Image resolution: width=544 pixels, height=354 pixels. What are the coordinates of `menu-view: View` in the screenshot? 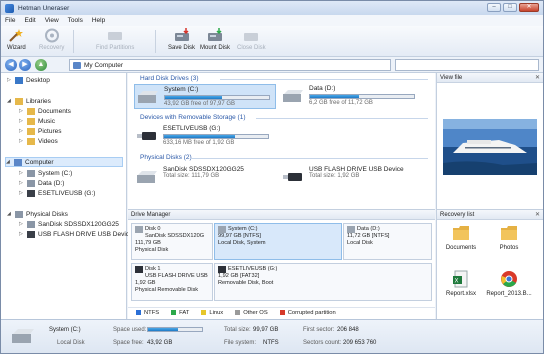 It's located at (52, 20).